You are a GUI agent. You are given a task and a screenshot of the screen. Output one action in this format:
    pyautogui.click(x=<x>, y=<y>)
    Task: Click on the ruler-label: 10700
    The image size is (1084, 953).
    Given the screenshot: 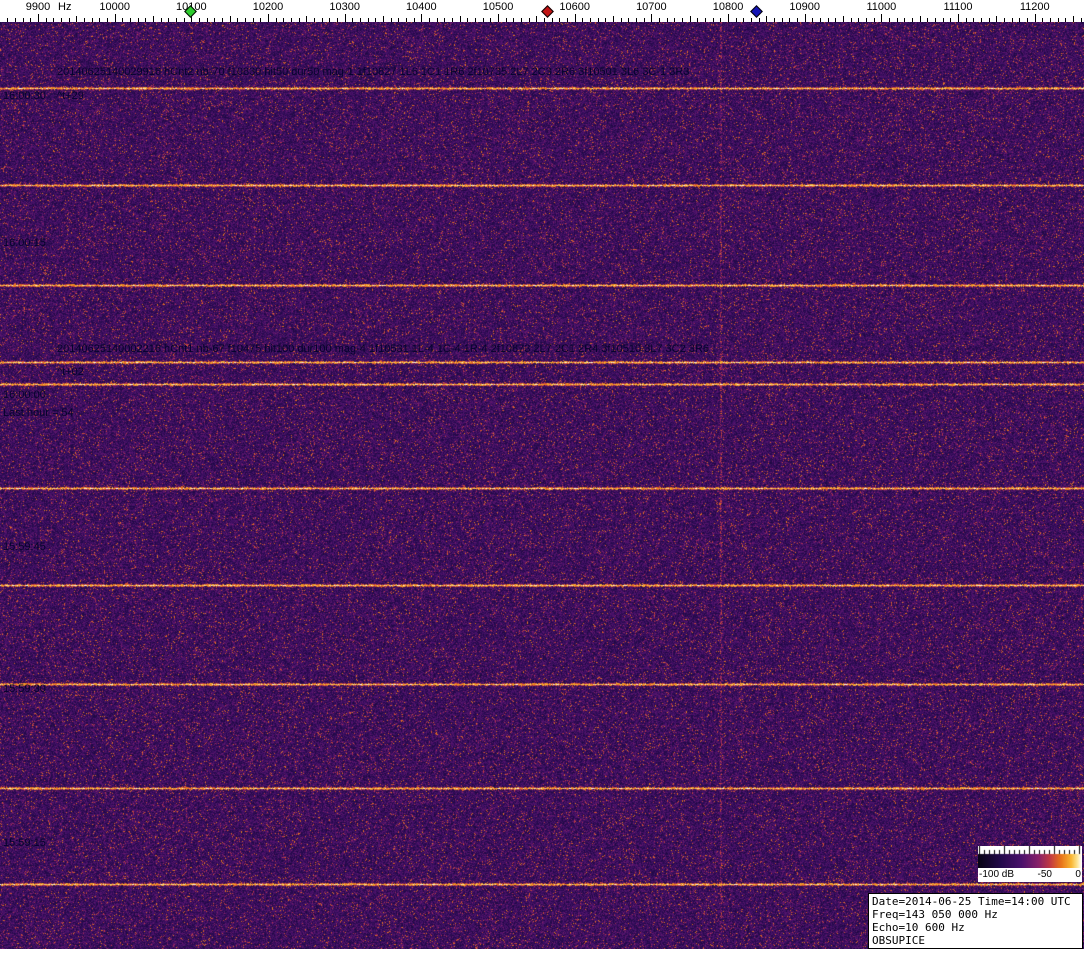 What is the action you would take?
    pyautogui.click(x=651, y=7)
    